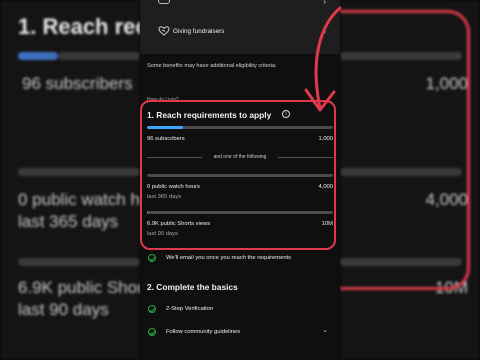  Describe the element at coordinates (79, 26) in the screenshot. I see `bg-section-title: 1. Reach requ` at that location.